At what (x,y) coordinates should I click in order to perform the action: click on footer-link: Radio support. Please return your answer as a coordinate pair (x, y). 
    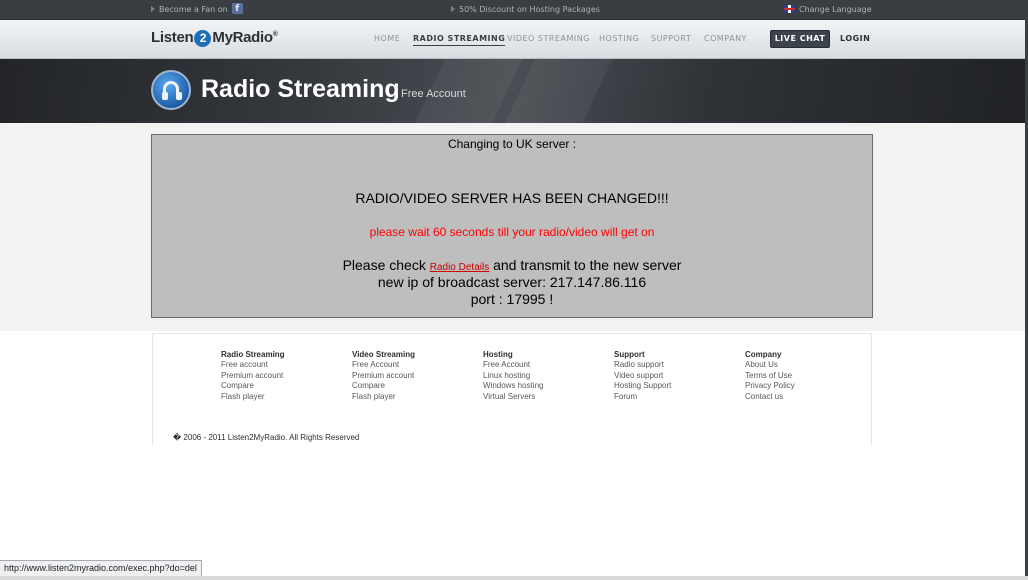
    Looking at the image, I should click on (642, 365).